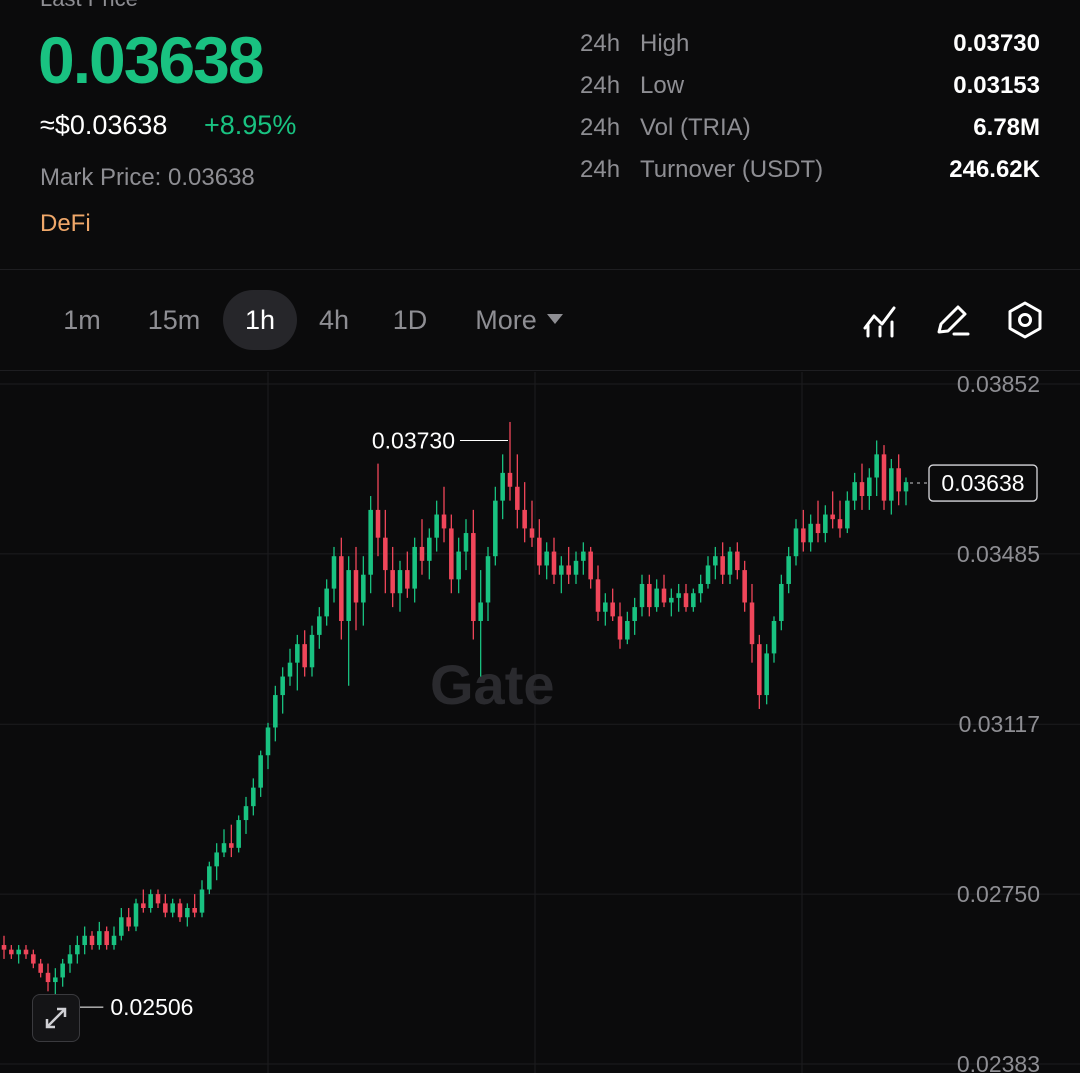 This screenshot has width=1080, height=1073. Describe the element at coordinates (810, 135) in the screenshot. I see `stat-row-volume: 24h Vol (TRIA) 6.78M` at that location.